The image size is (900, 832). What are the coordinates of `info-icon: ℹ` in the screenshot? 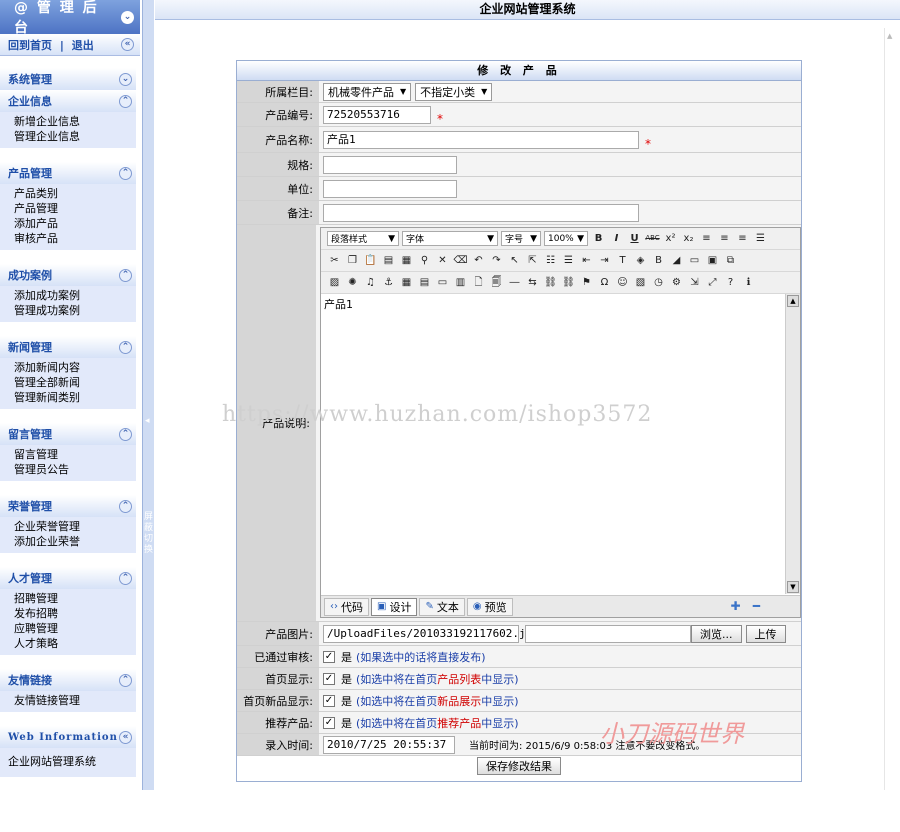 It's located at (748, 282).